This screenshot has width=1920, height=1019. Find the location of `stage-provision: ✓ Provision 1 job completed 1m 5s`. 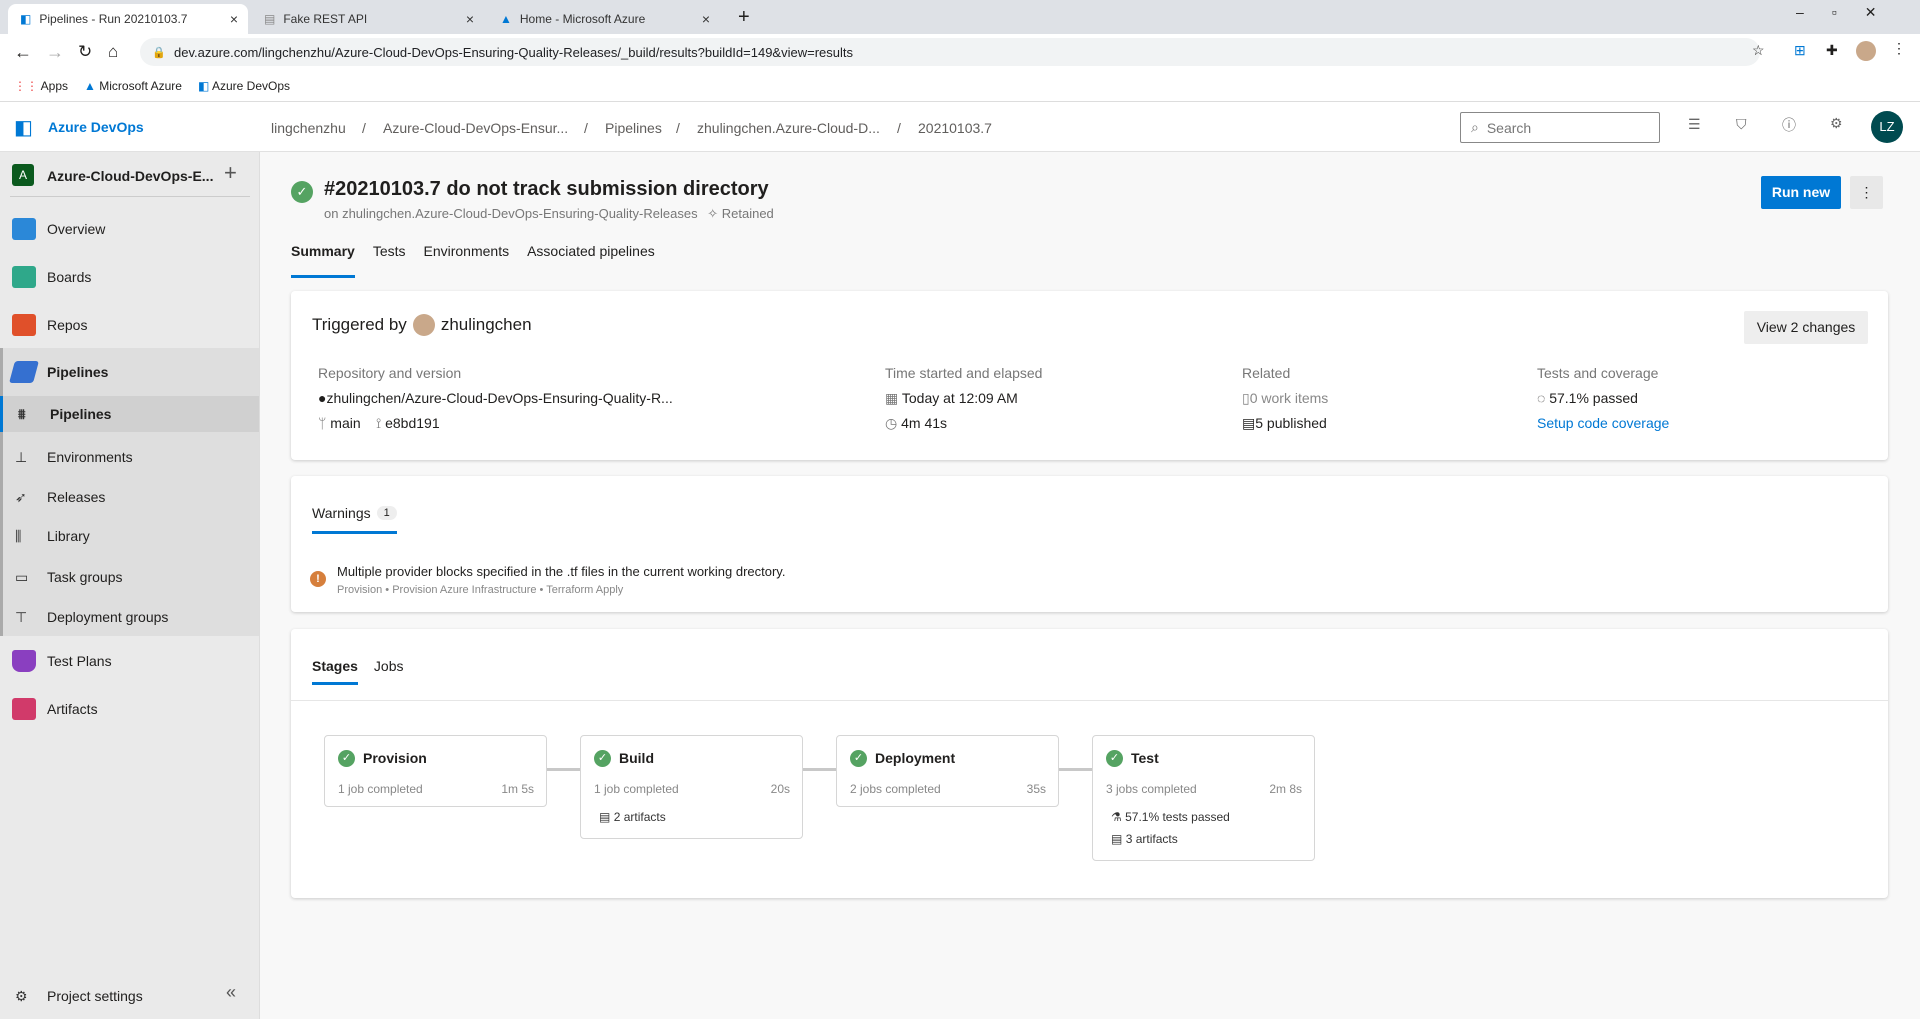

stage-provision: ✓ Provision 1 job completed 1m 5s is located at coordinates (435, 771).